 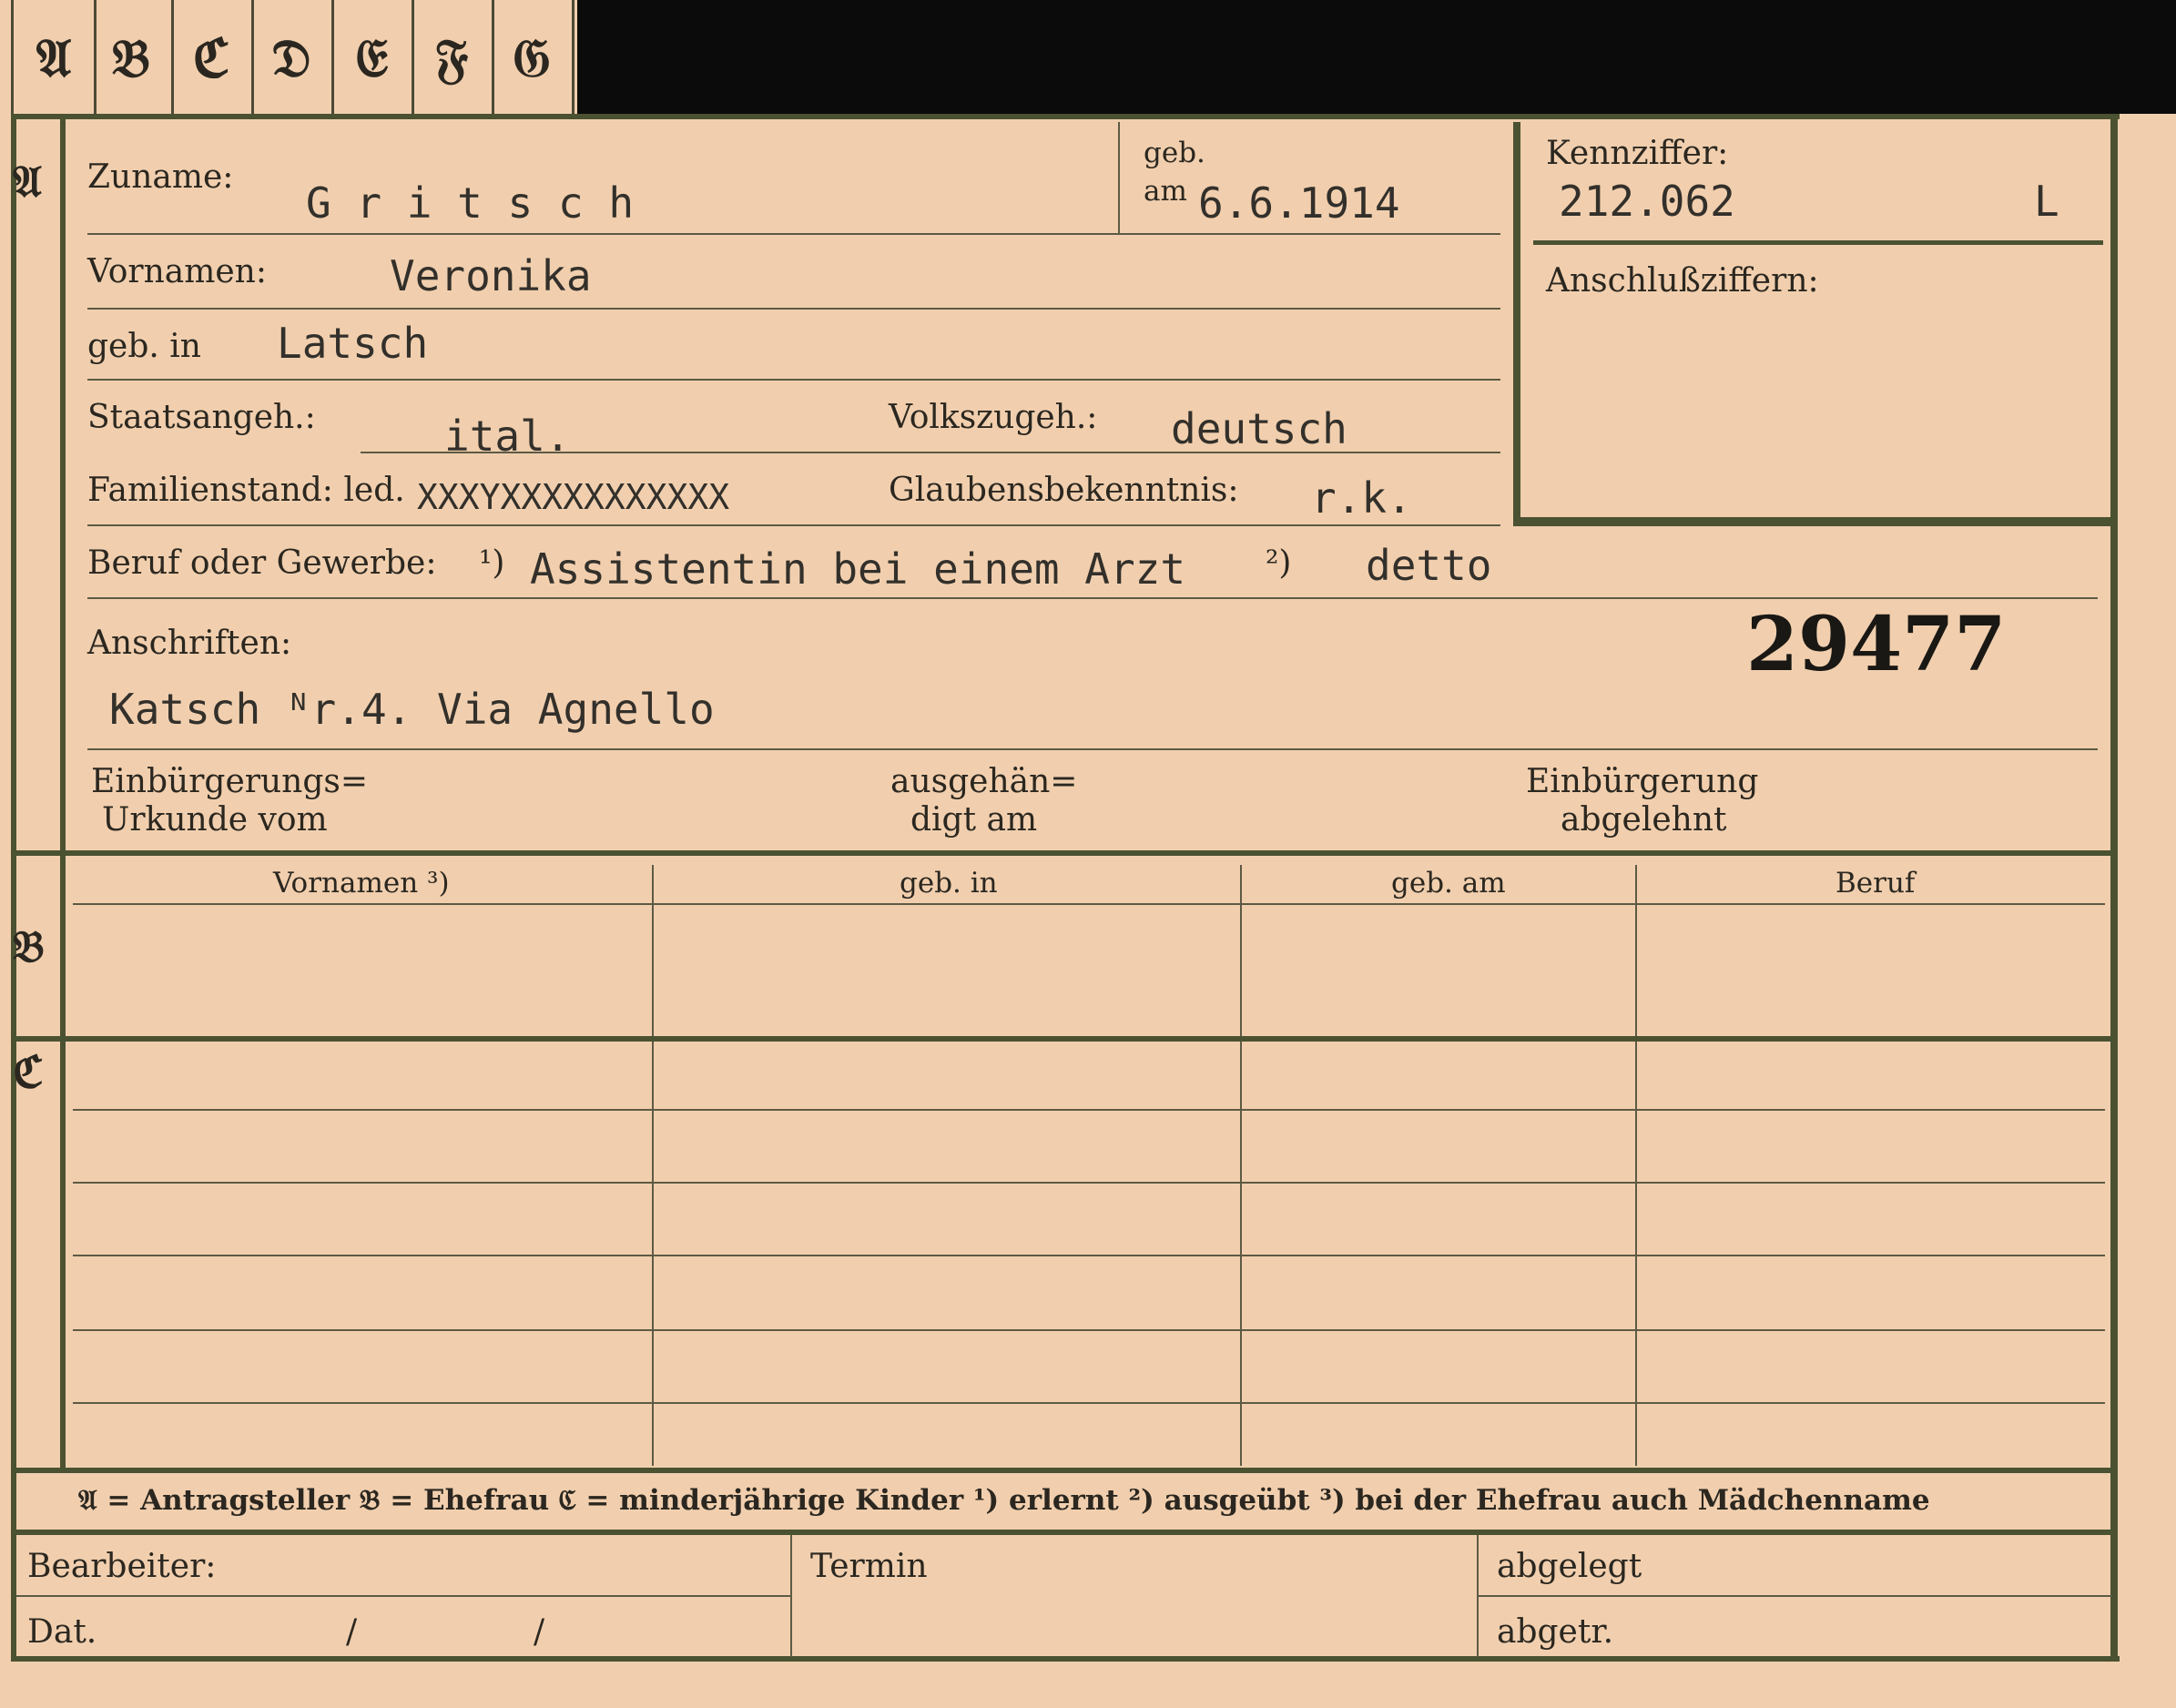 I want to click on table-header-geb-in: geb. in, so click(x=949, y=884).